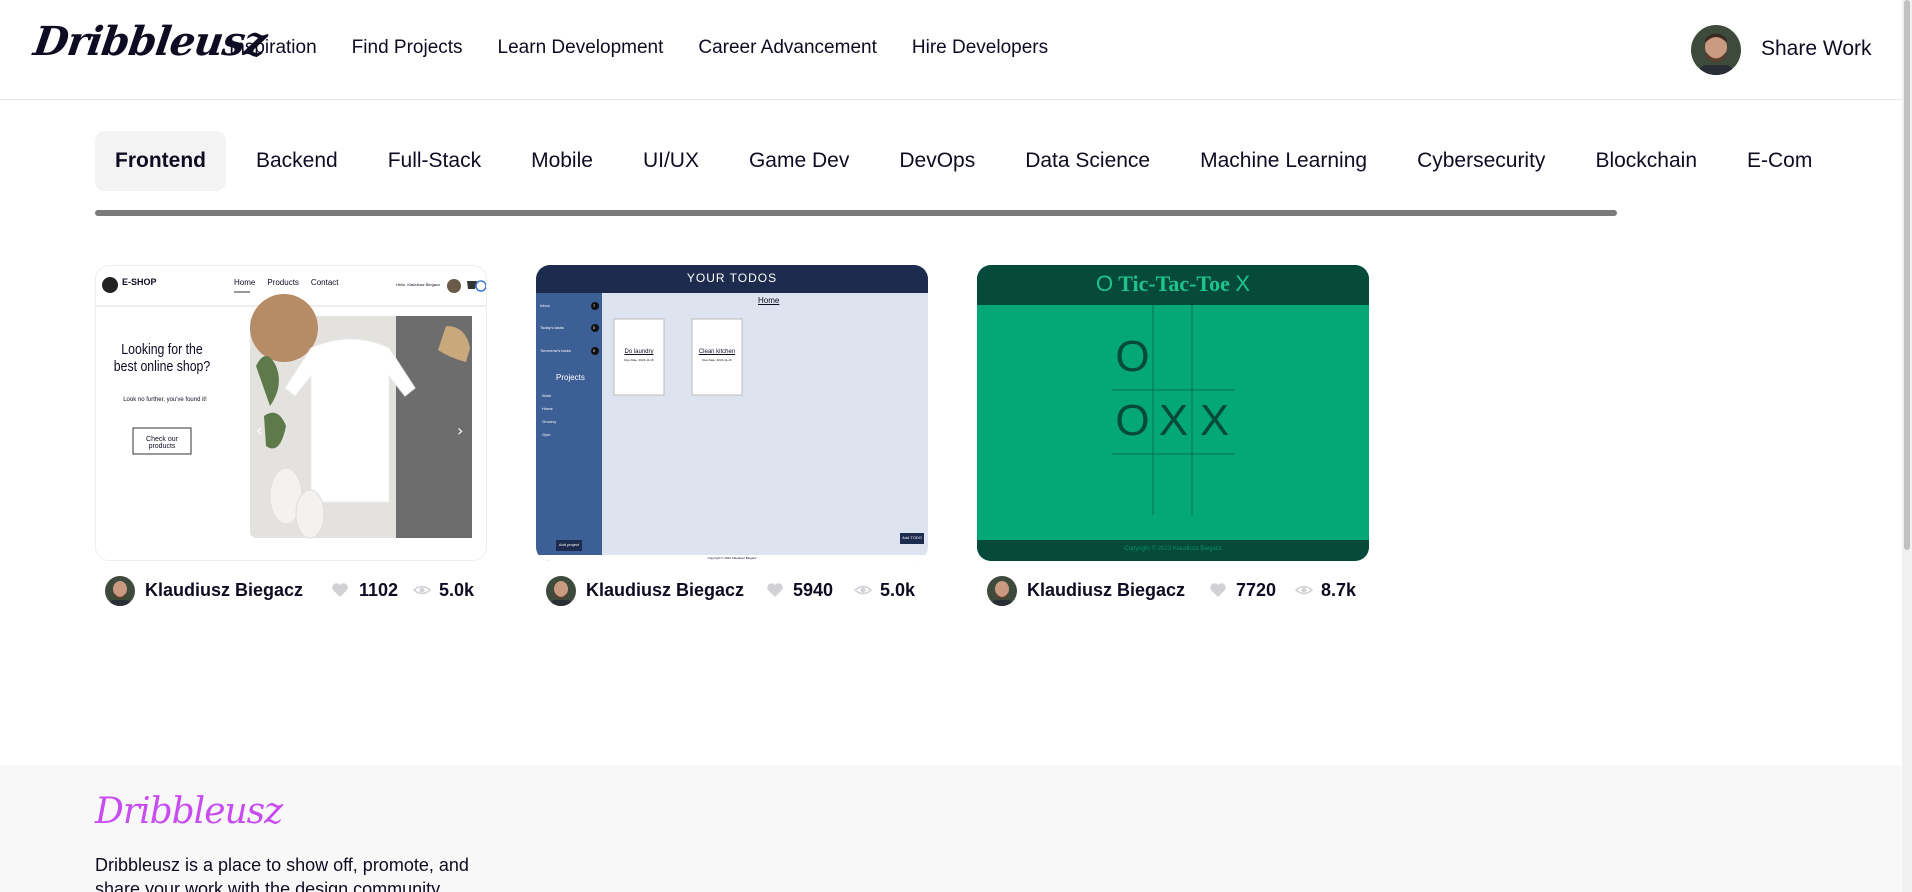  What do you see at coordinates (1104, 283) in the screenshot?
I see `tictactoe-o-glyph: O` at bounding box center [1104, 283].